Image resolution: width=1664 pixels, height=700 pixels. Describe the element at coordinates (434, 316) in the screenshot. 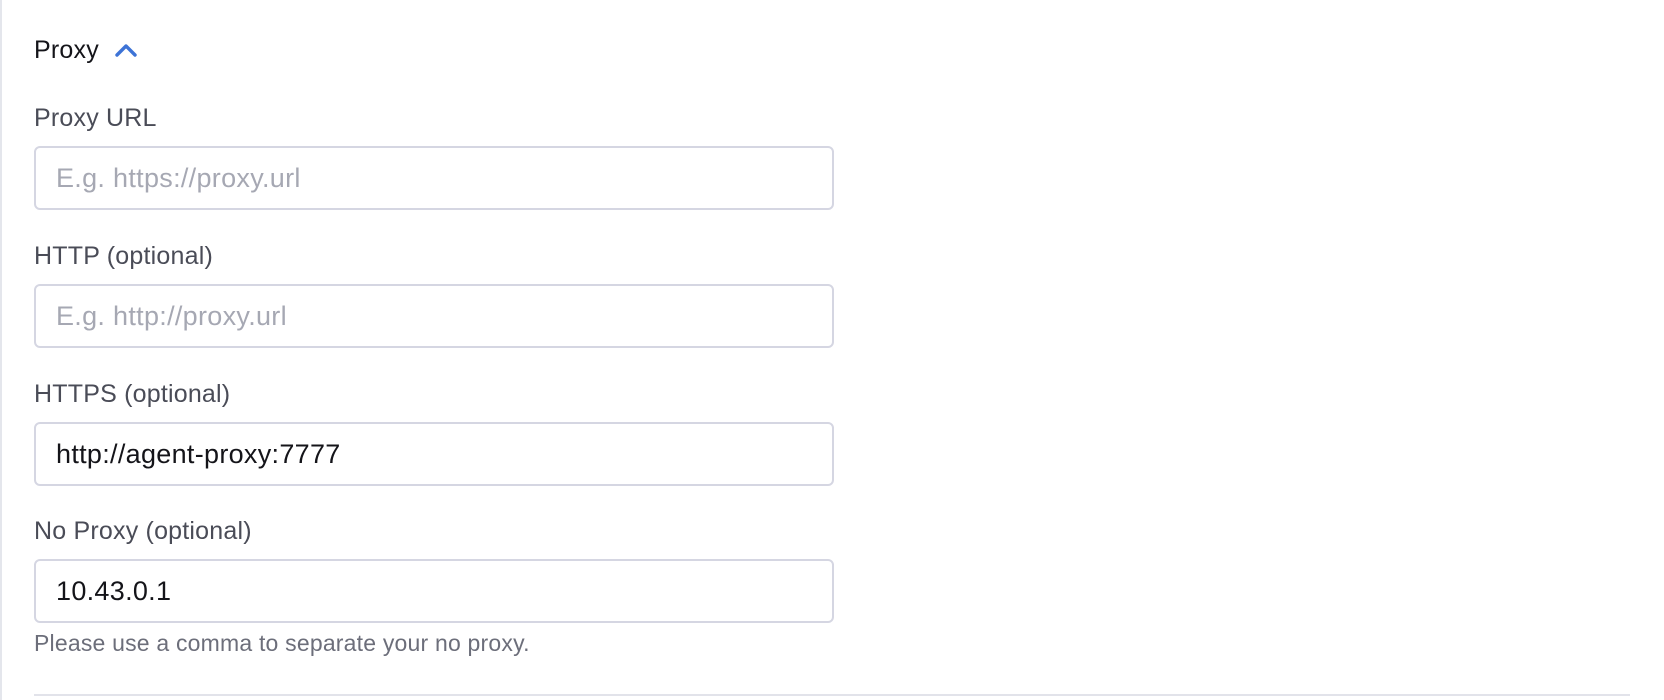

I see `http-input` at that location.